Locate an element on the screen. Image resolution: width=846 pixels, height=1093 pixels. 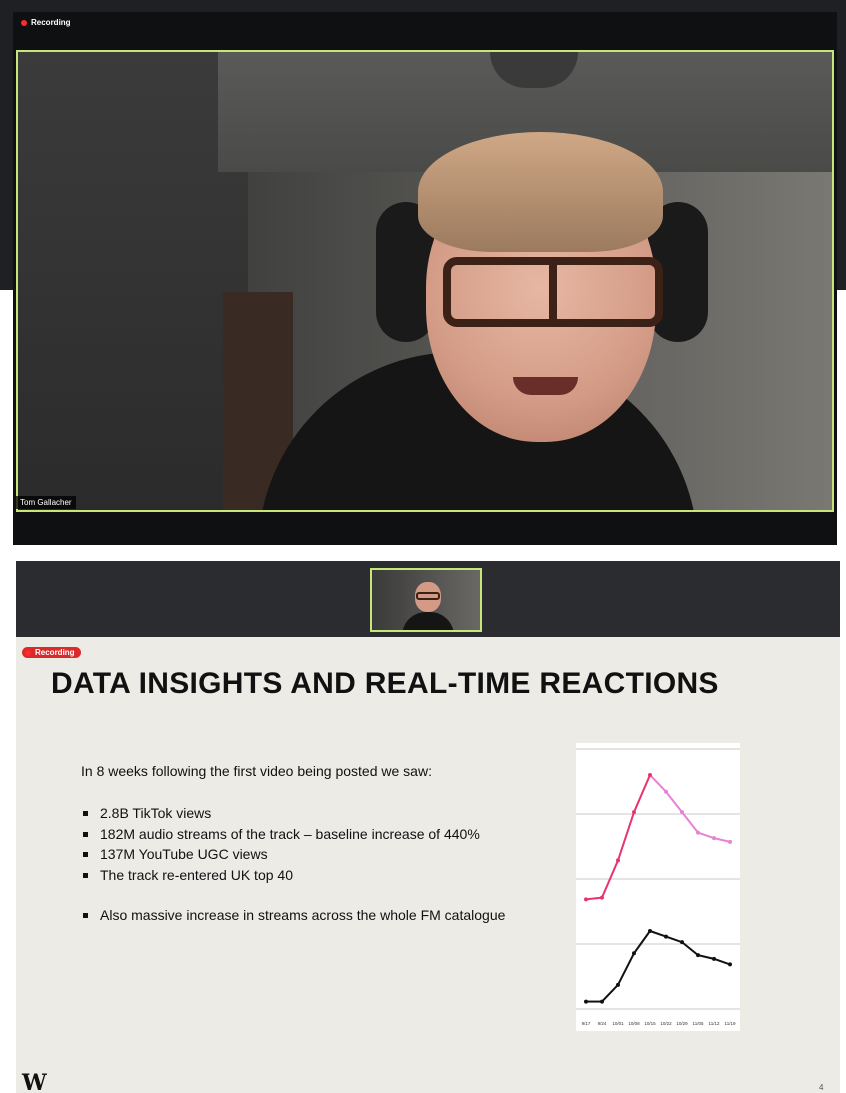
chart-x-tick-label: 9/24 is located at coordinates (602, 1023).